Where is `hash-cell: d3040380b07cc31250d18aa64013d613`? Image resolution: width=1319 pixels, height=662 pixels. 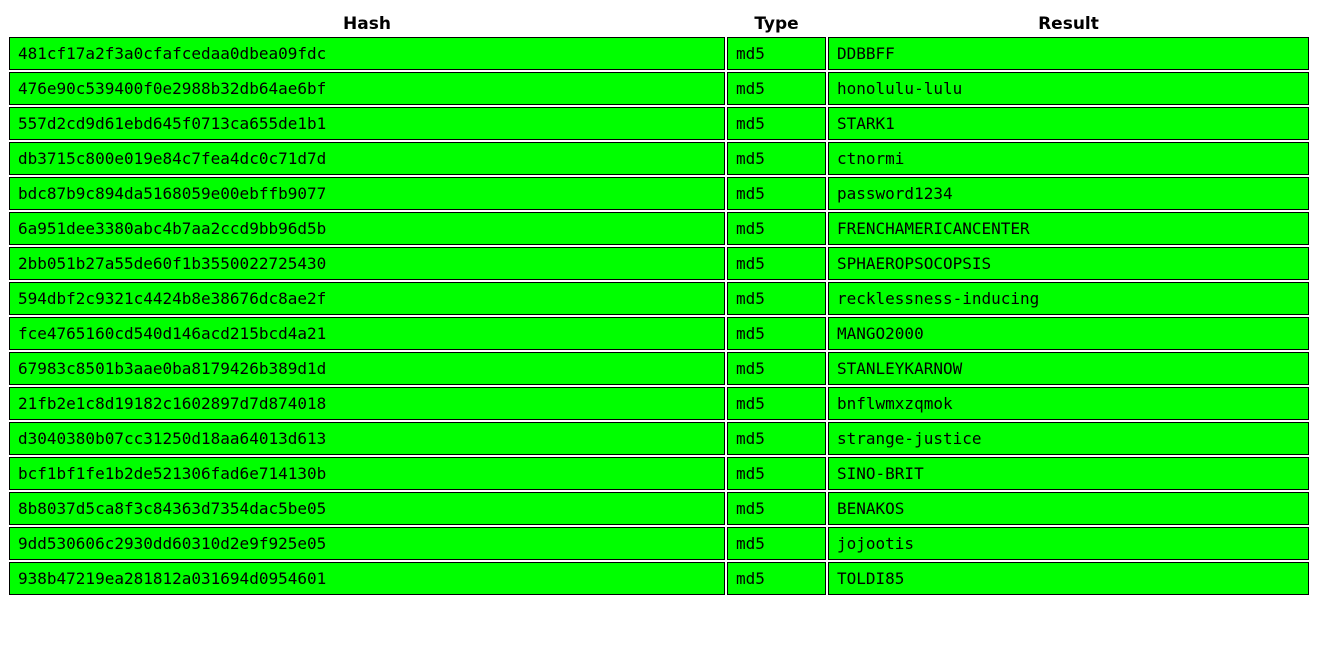
hash-cell: d3040380b07cc31250d18aa64013d613 is located at coordinates (367, 438).